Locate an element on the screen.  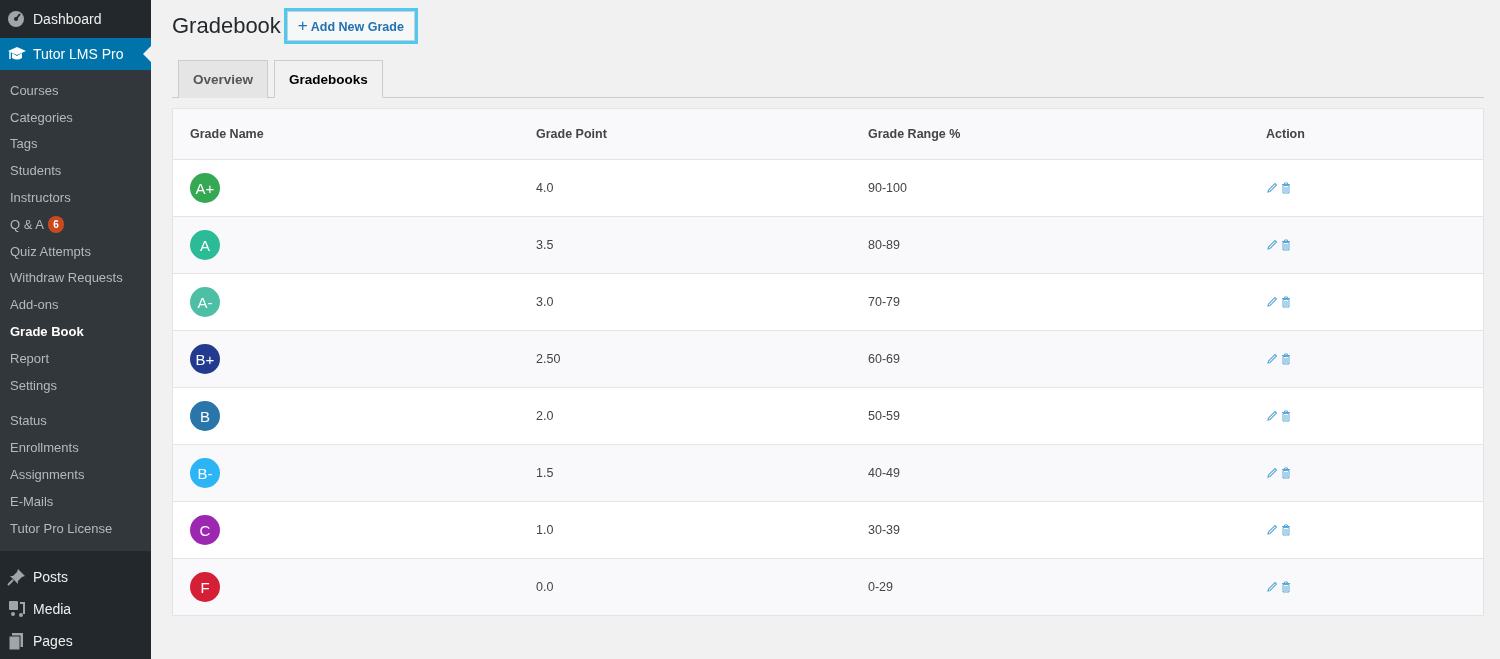
table-cell-text: 1.0 is located at coordinates (545, 530).